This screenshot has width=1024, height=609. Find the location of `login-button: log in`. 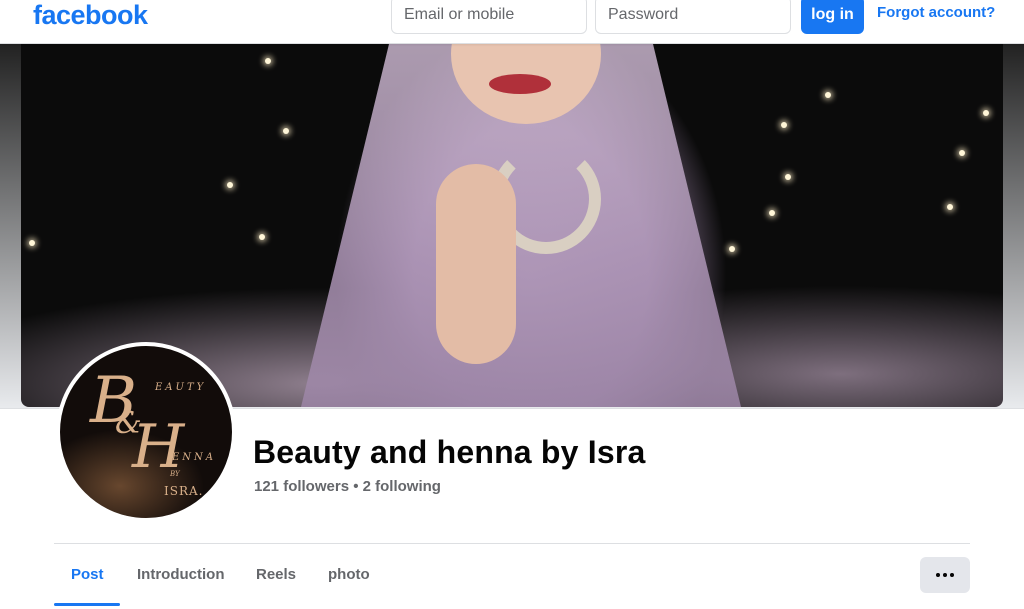

login-button: log in is located at coordinates (832, 17).